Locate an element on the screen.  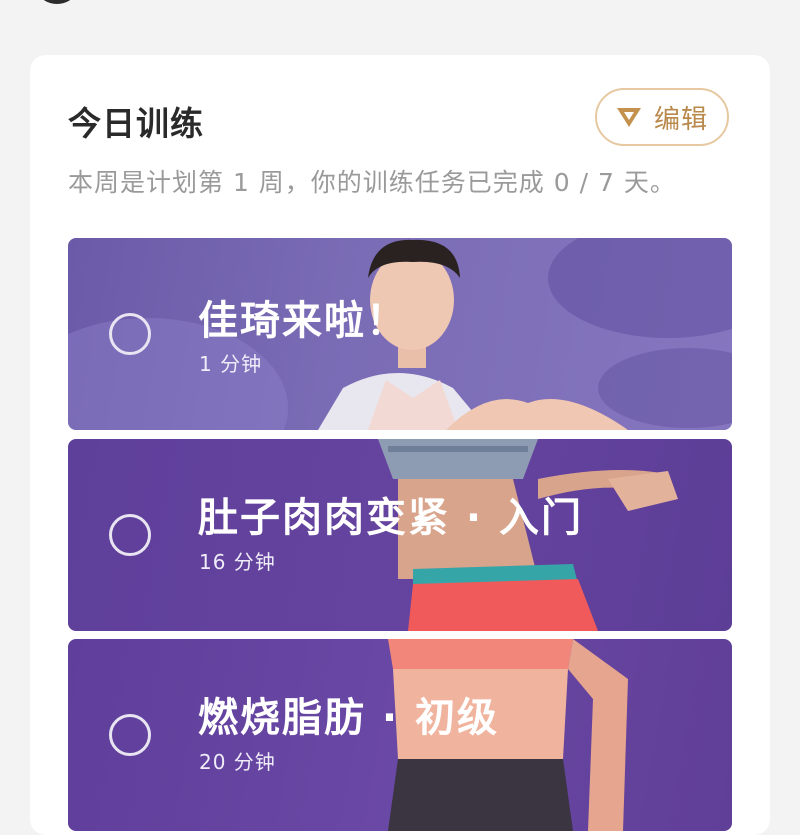
diamond-icon is located at coordinates (628, 117).